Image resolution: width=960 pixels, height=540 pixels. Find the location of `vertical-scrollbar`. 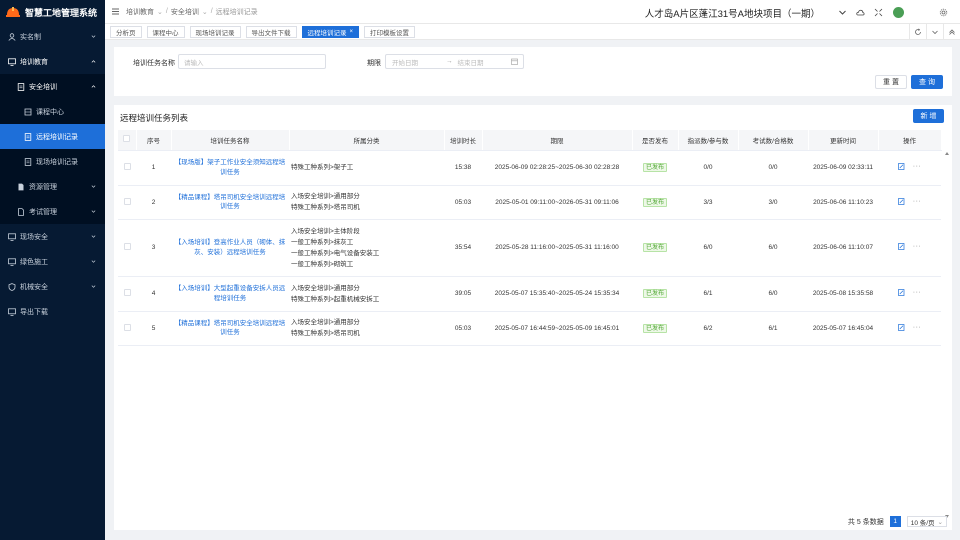

vertical-scrollbar is located at coordinates (947, 335).